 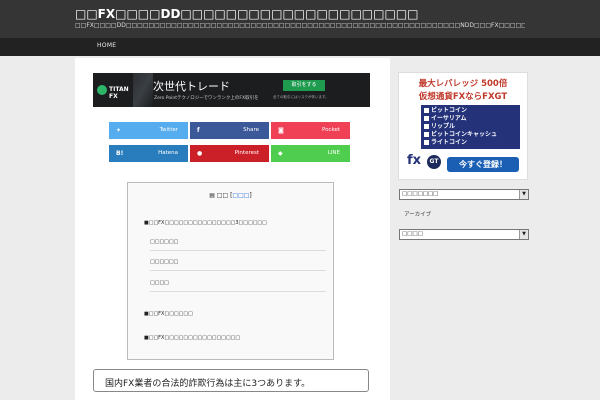 I want to click on banner-risk-note: 全ての取引にはリスクが伴います。, so click(x=301, y=97).